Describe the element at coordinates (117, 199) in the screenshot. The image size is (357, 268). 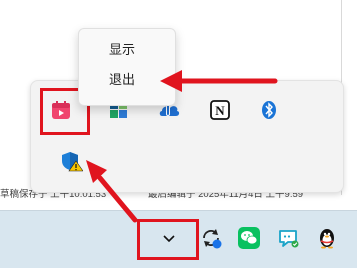
I see `arrow-to-security-line` at that location.